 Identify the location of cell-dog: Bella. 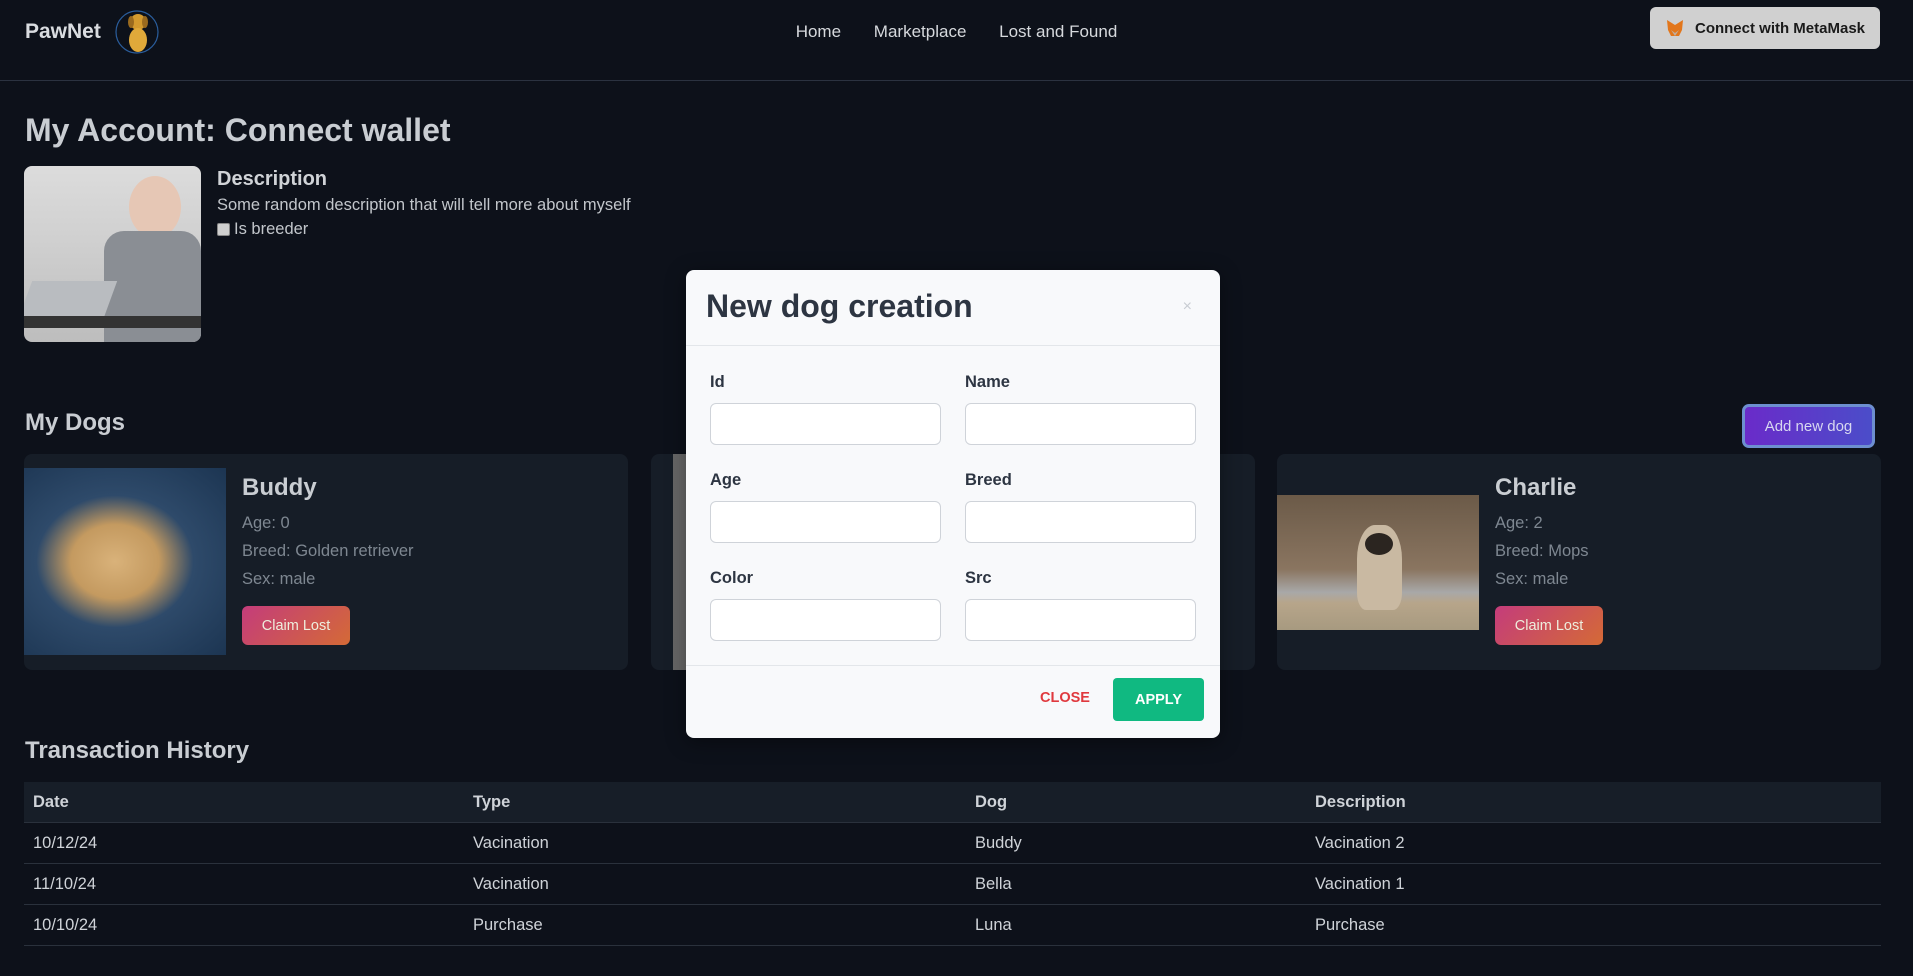
(993, 884).